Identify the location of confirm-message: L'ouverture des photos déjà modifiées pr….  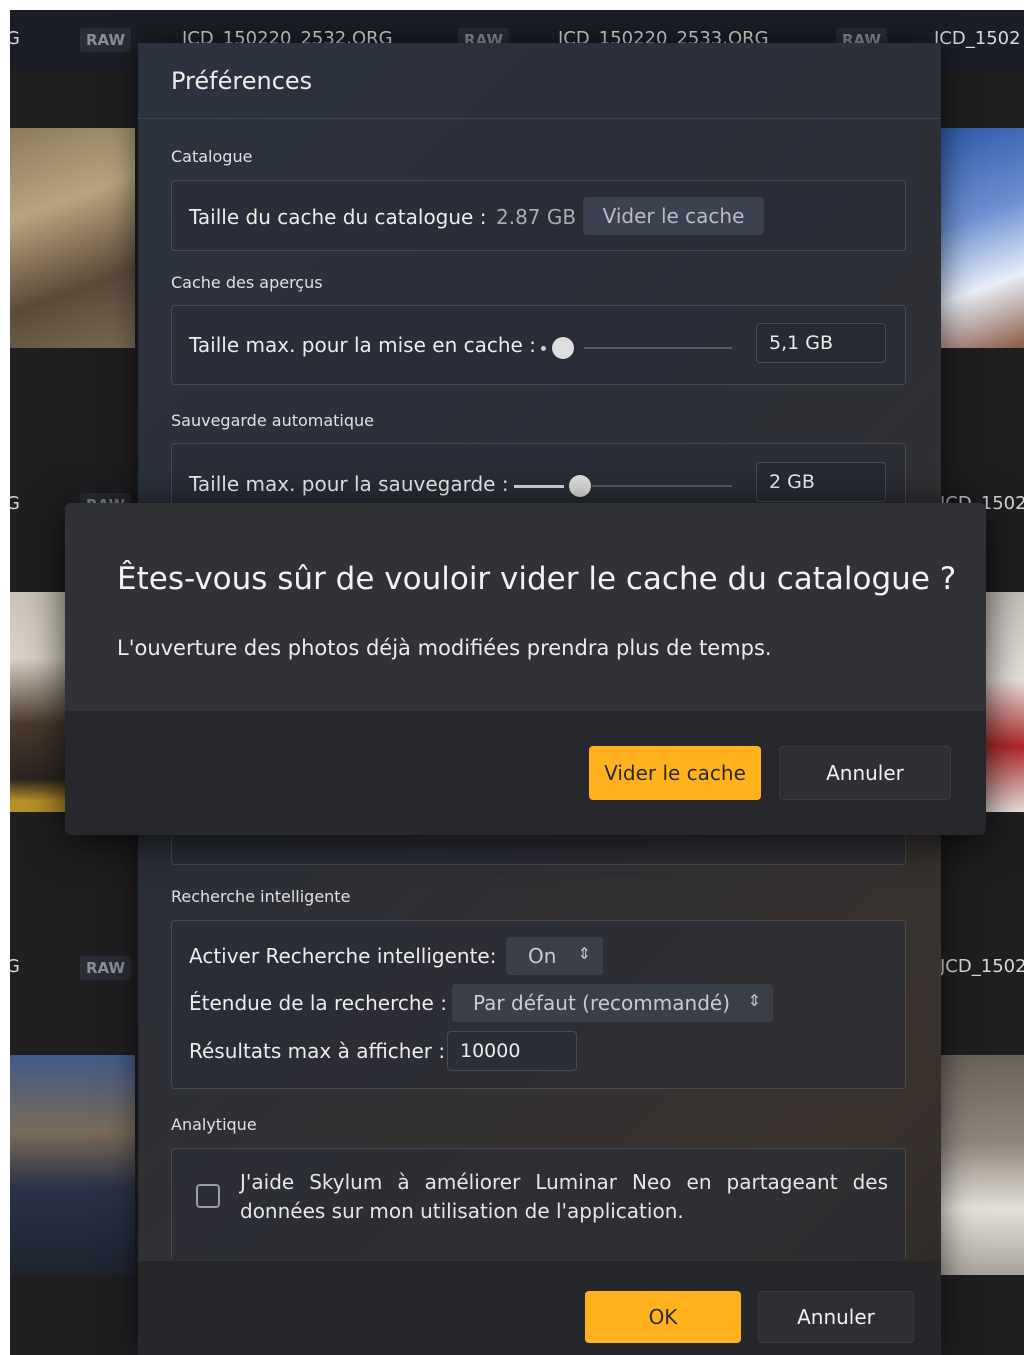
(444, 648).